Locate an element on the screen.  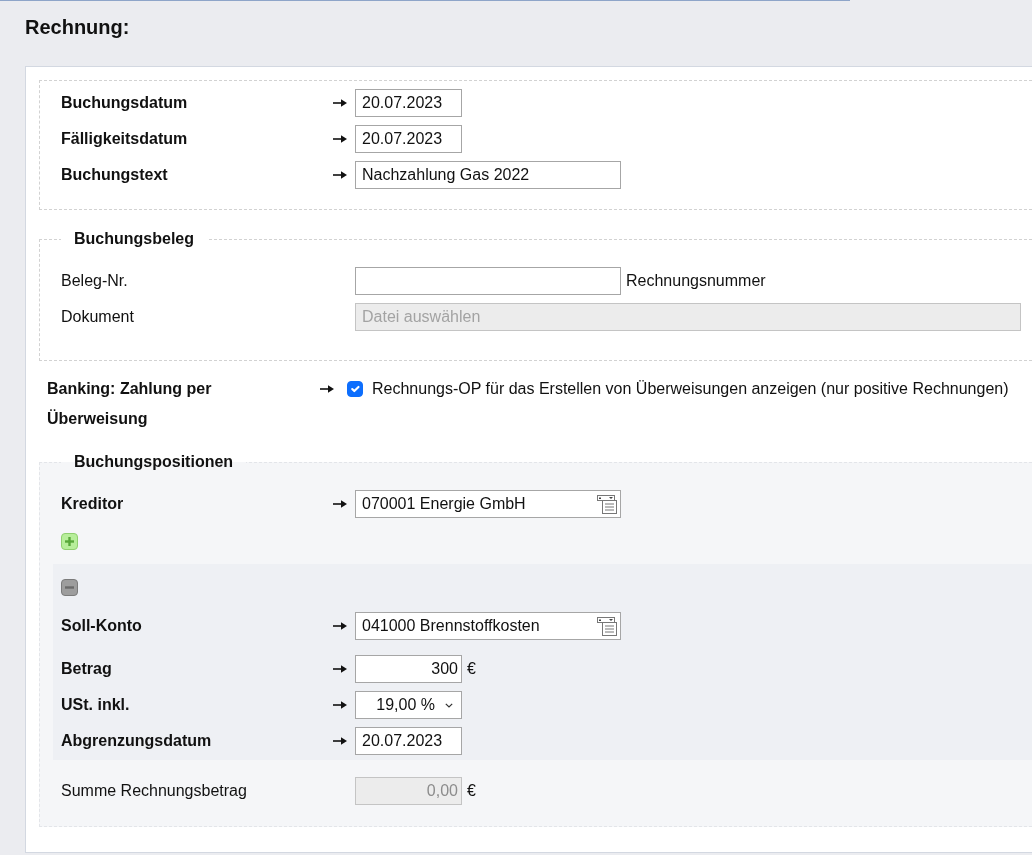
field-label: Banking: Zahlung per Überweisung is located at coordinates (130, 404).